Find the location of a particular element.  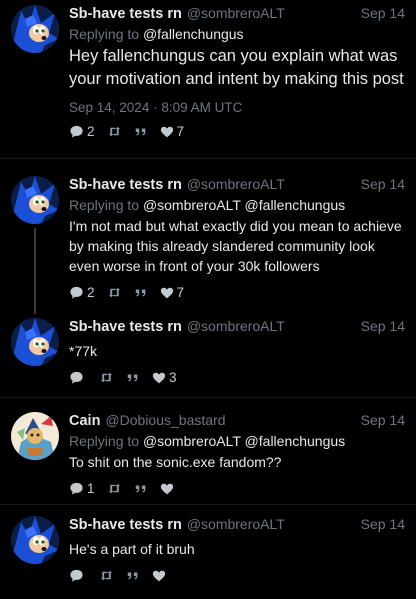

tweet-text: *77k is located at coordinates (83, 351).